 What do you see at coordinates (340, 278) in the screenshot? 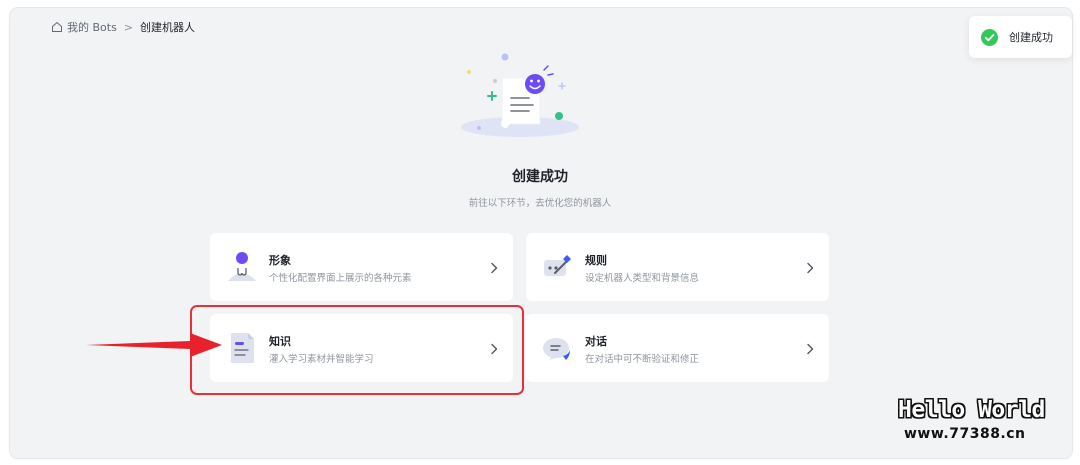
I see `card-description: 个性化配置界面上展示的各种元素` at bounding box center [340, 278].